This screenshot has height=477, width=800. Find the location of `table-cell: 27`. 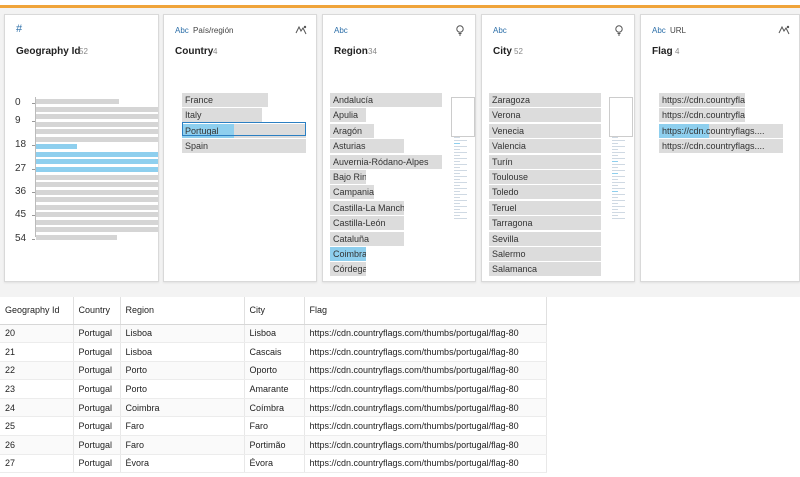

table-cell: 27 is located at coordinates (37, 464).